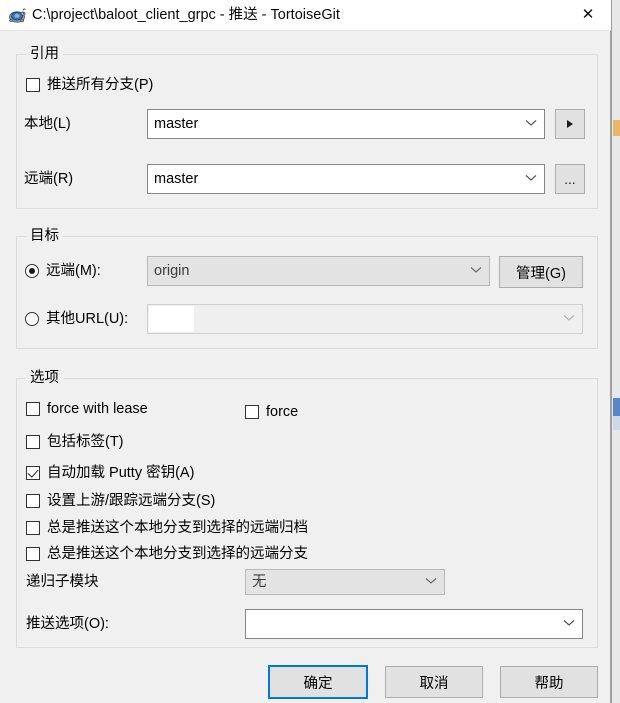 The image size is (620, 703). Describe the element at coordinates (44, 236) in the screenshot. I see `destination-group-legend: 目标` at that location.